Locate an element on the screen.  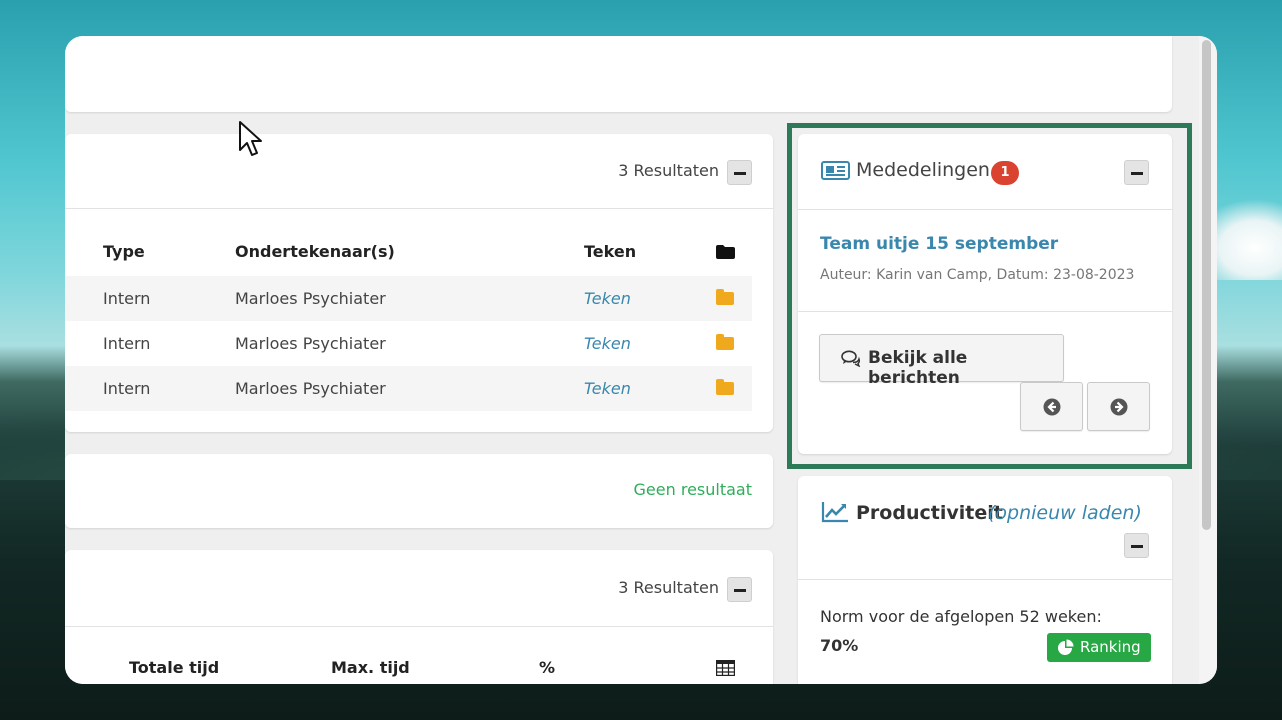
documents-collapse-button is located at coordinates (739, 172).